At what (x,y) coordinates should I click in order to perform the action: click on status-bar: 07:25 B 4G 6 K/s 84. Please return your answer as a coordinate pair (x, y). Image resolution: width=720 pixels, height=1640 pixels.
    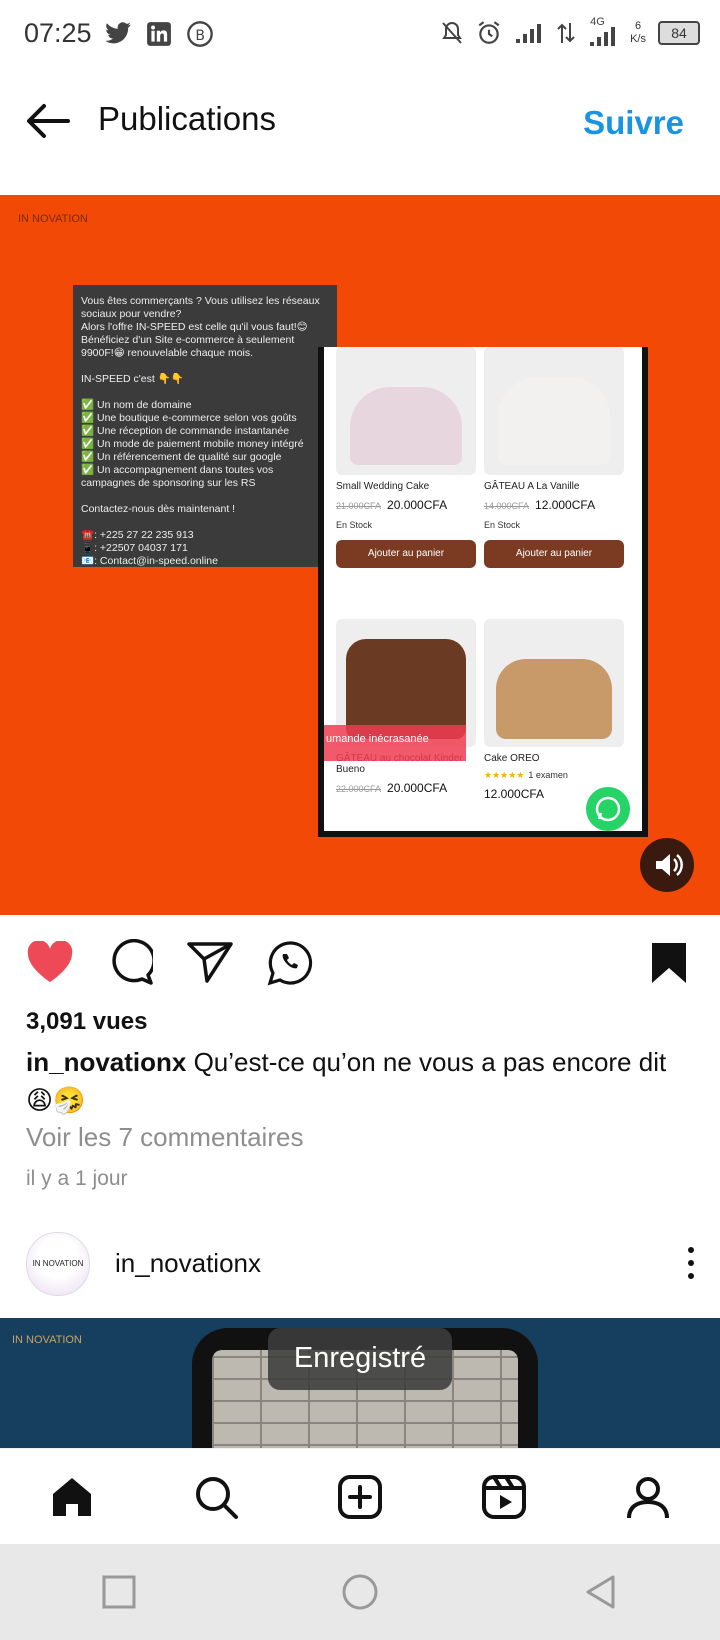
    Looking at the image, I should click on (360, 36).